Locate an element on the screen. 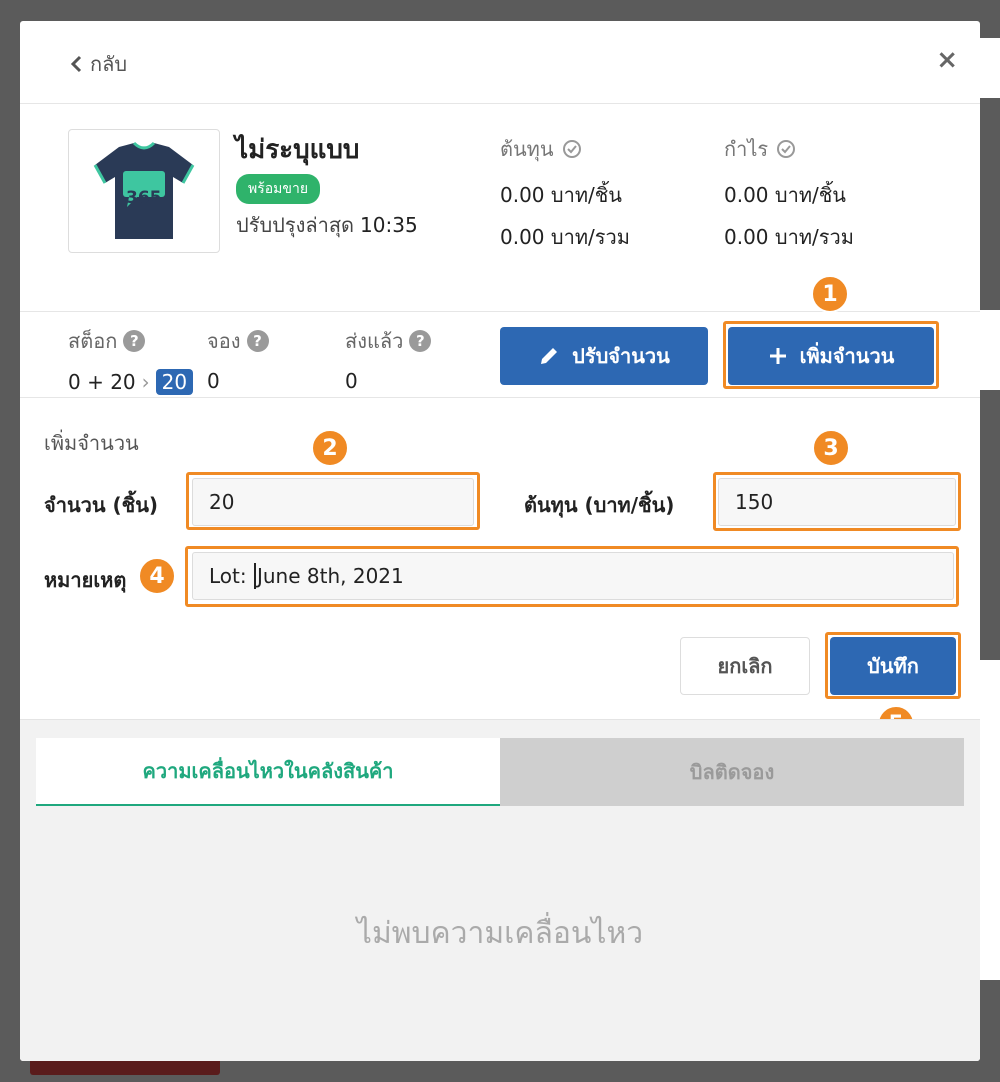  back-button: กลับ is located at coordinates (98, 64).